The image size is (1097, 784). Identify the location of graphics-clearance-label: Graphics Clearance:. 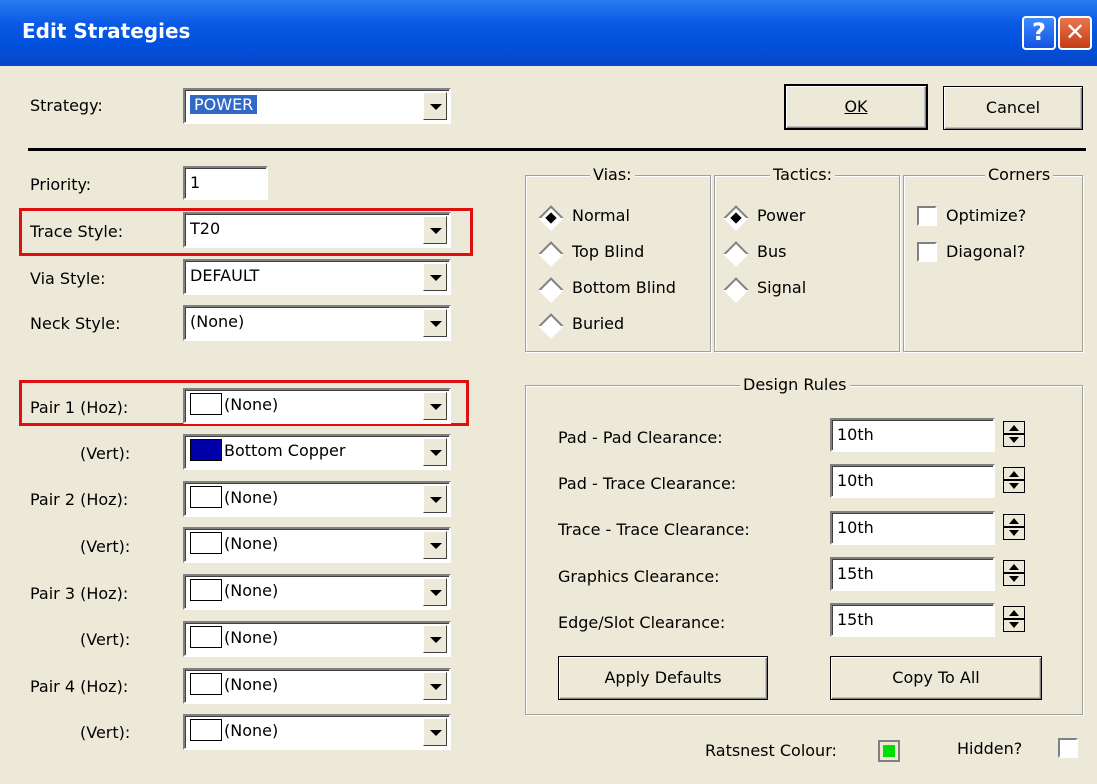
(639, 576).